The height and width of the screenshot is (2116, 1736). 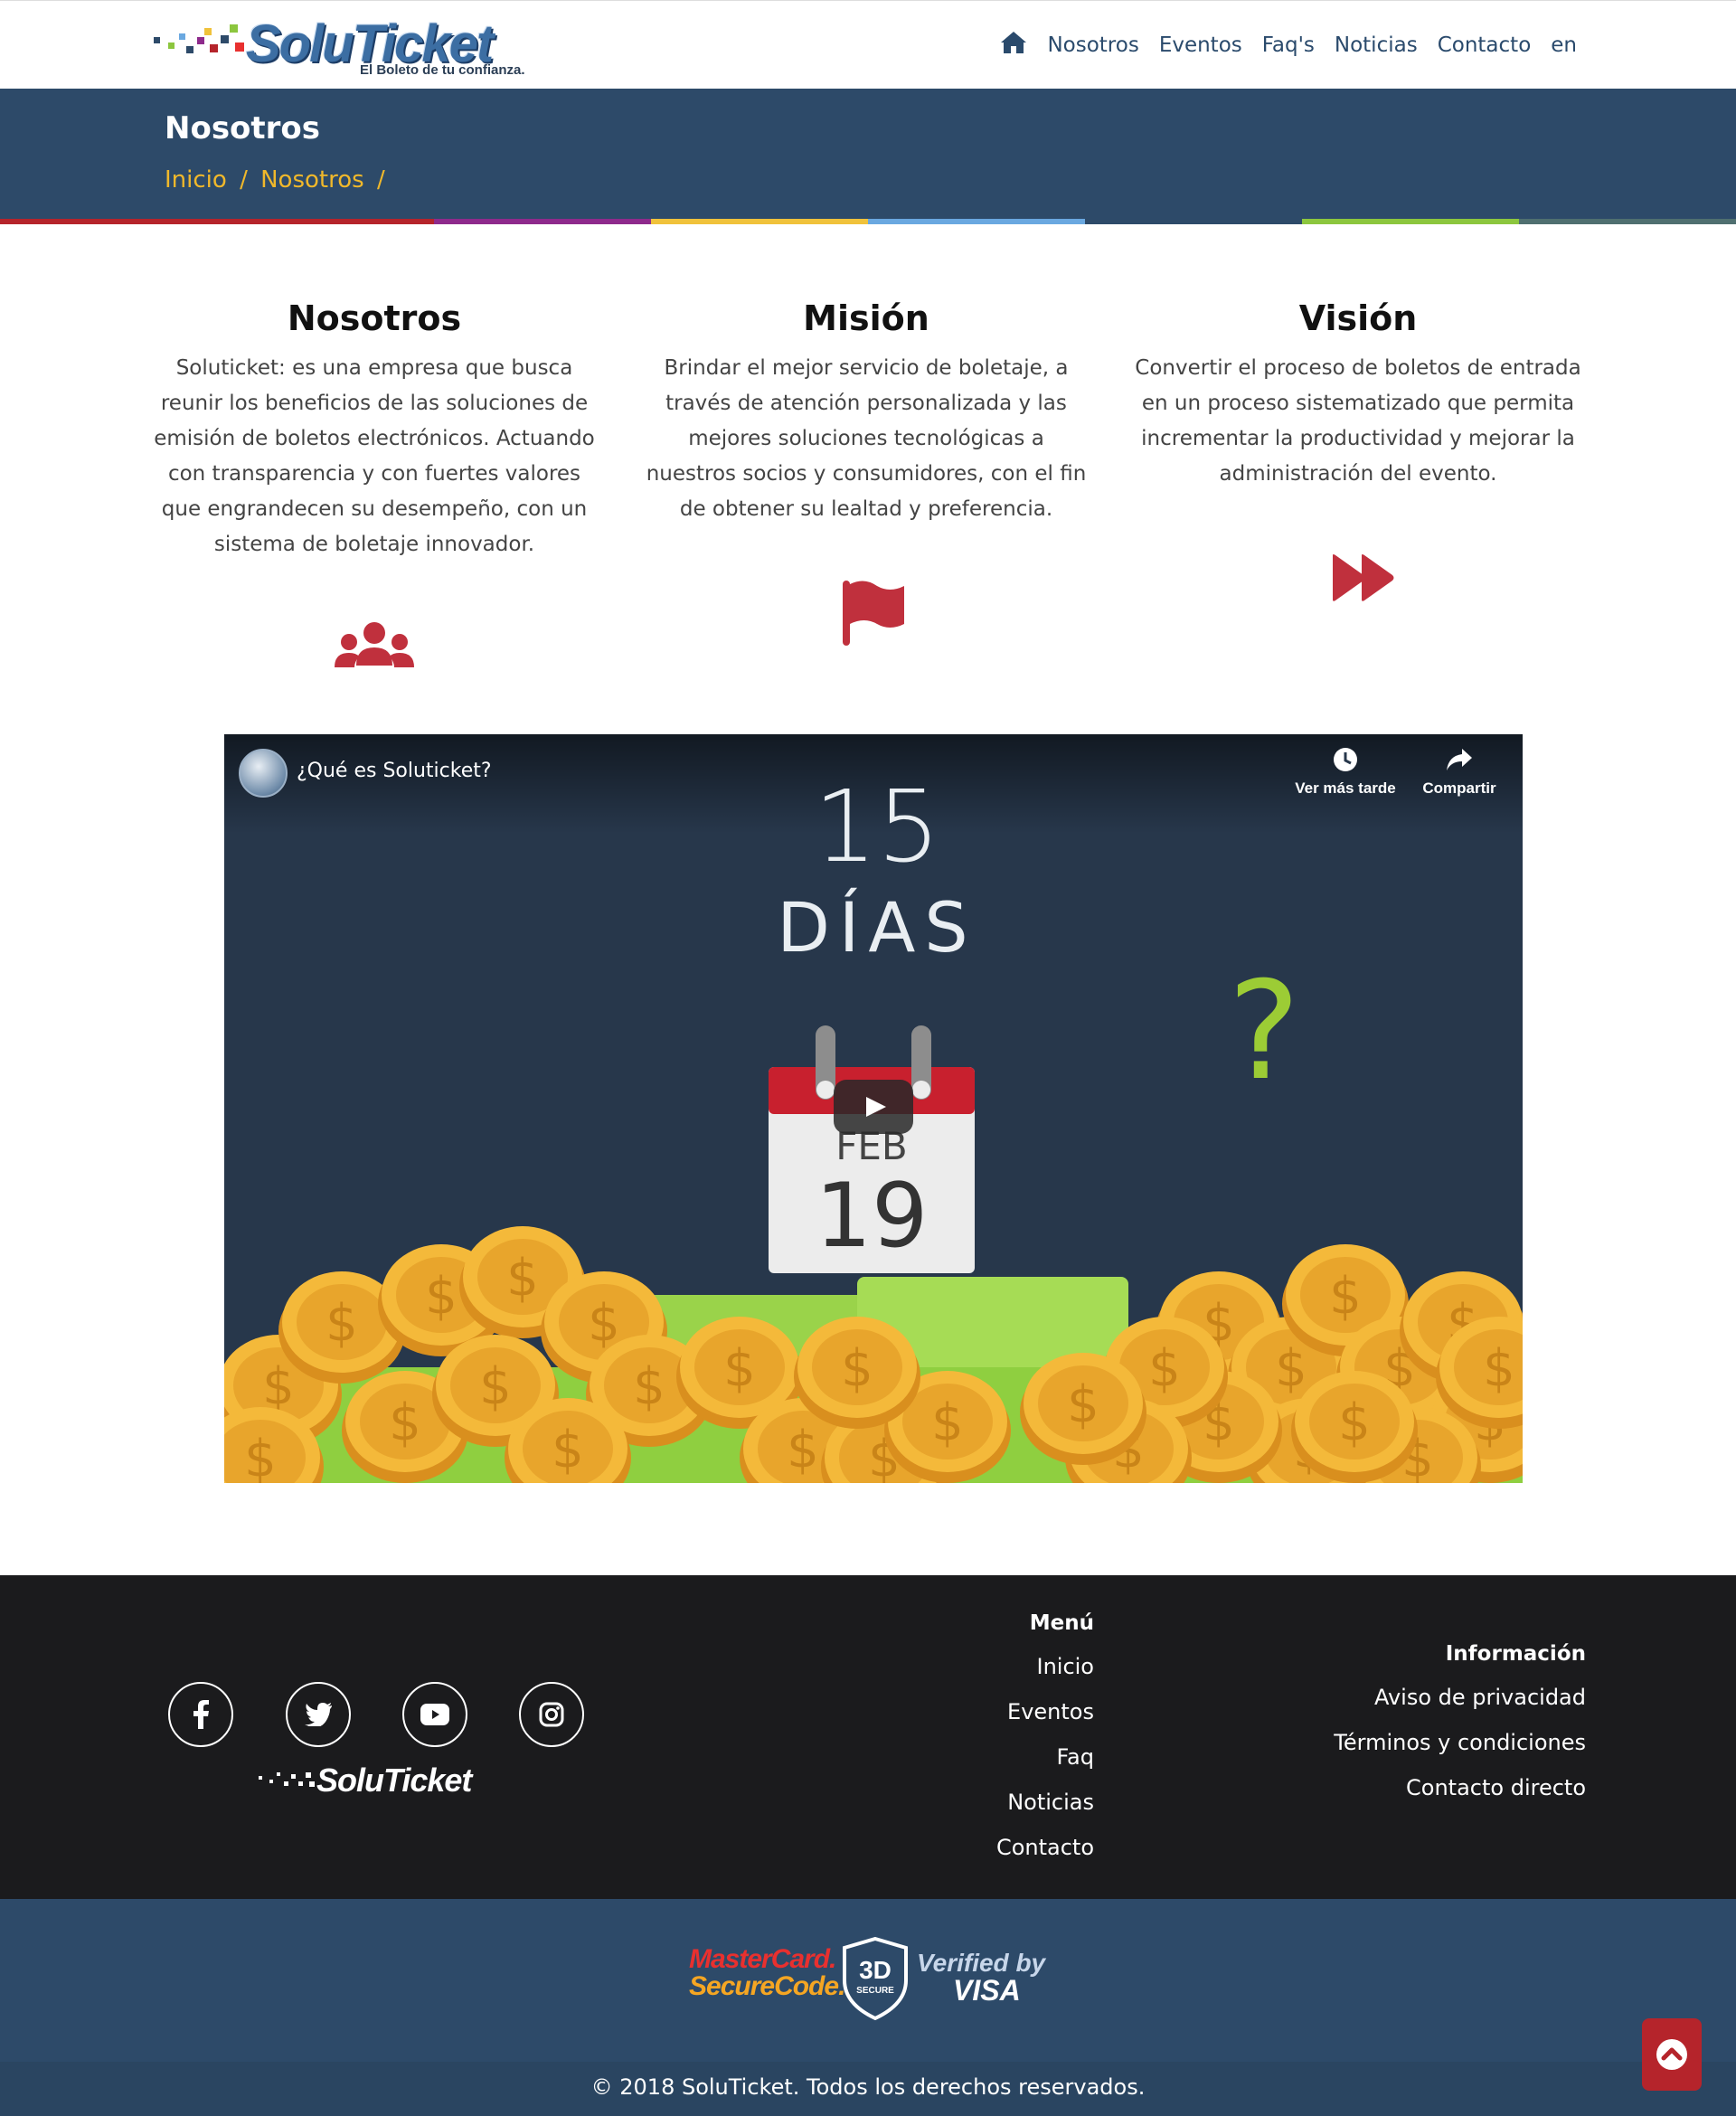 What do you see at coordinates (873, 1216) in the screenshot?
I see `scene-day: 19` at bounding box center [873, 1216].